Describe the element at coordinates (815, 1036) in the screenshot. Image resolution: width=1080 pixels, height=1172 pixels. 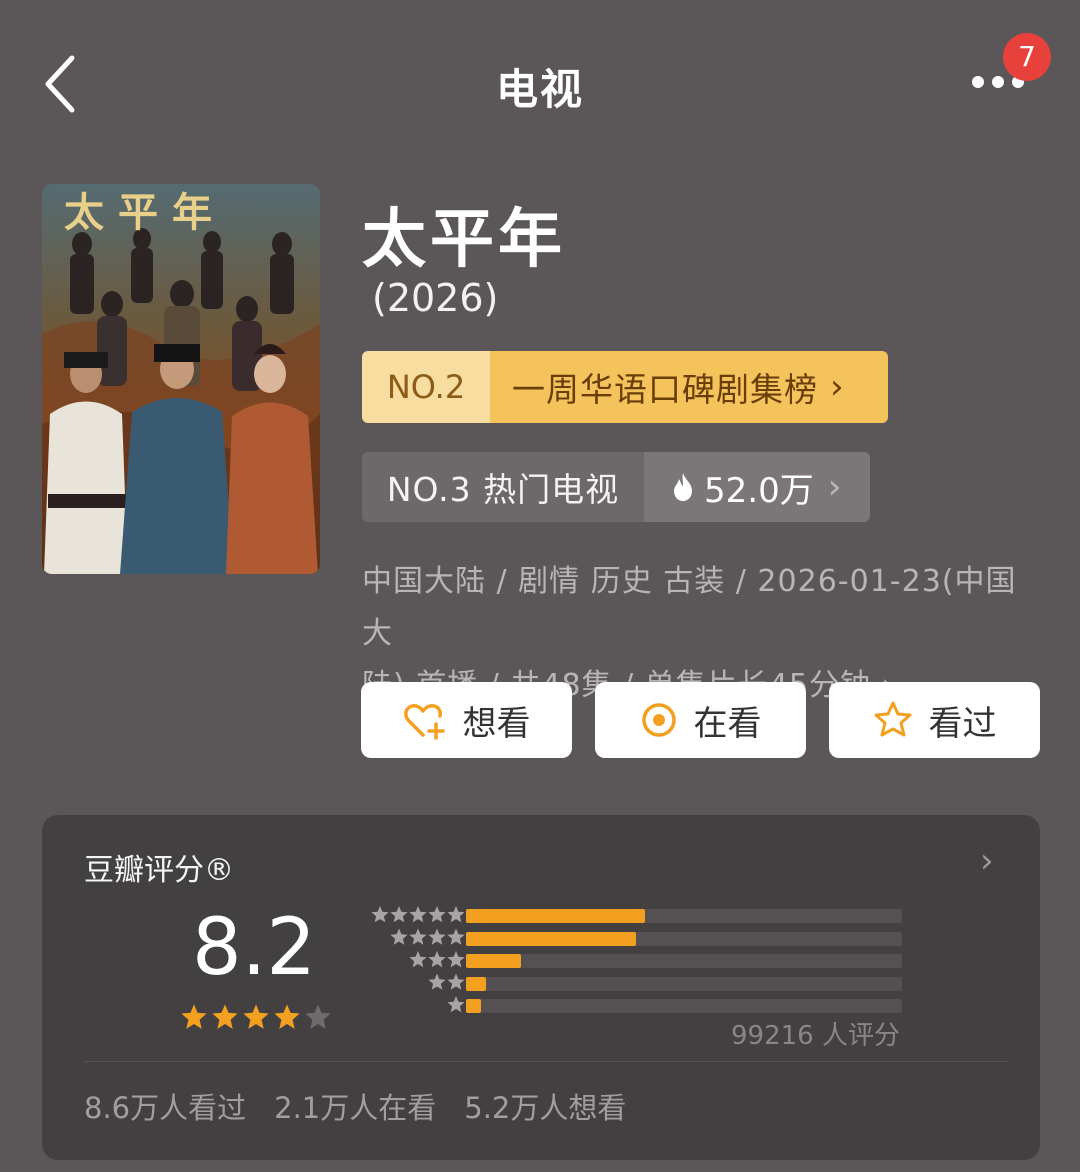
I see `total-raters: 99216 人评分` at that location.